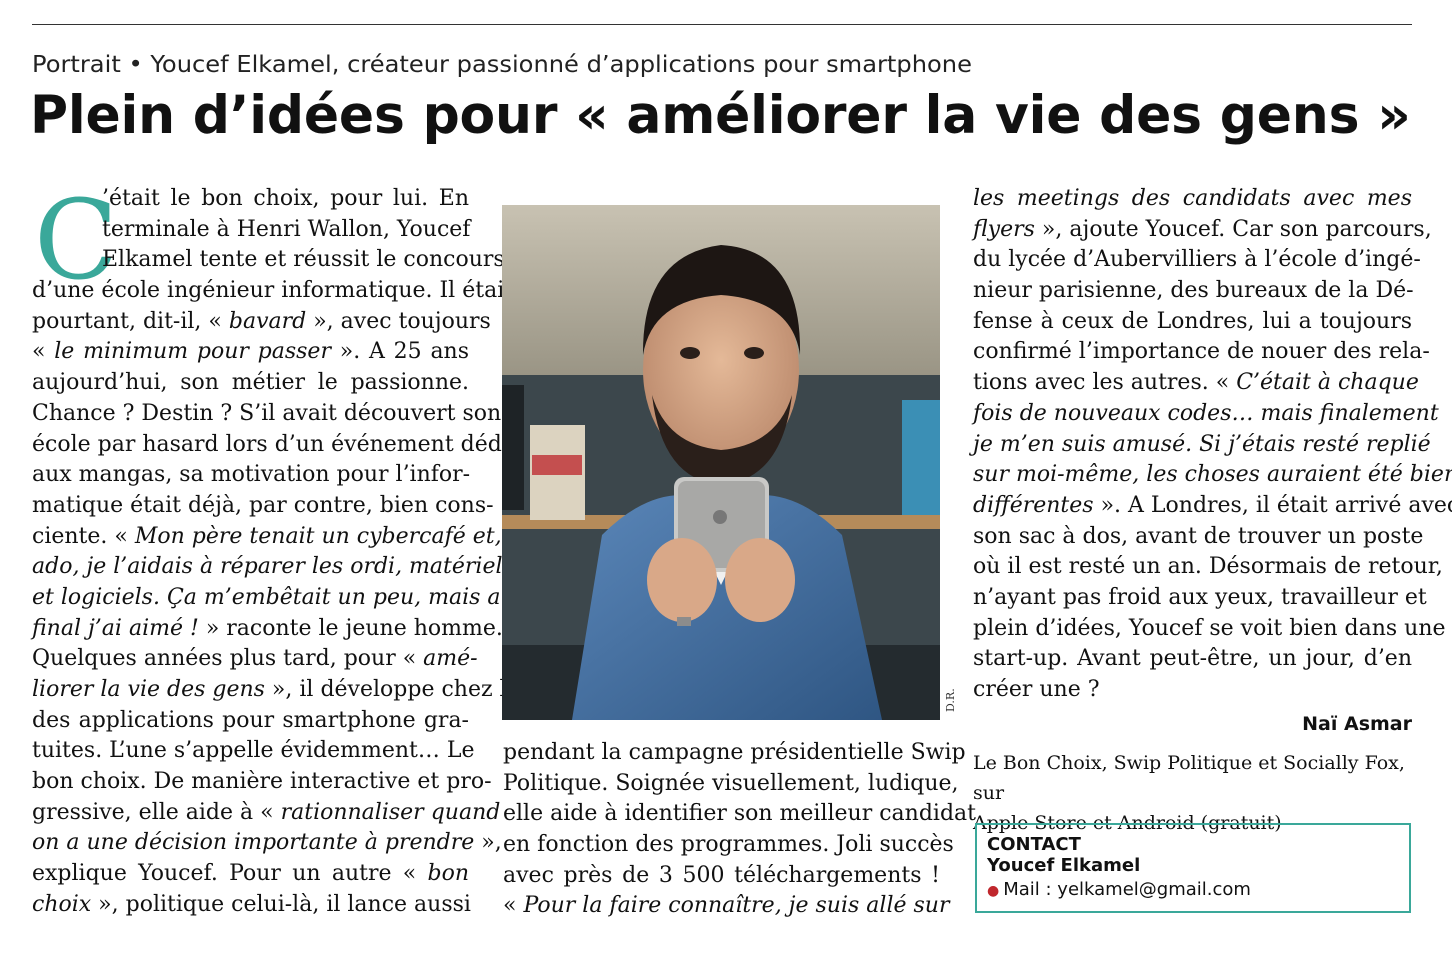 The height and width of the screenshot is (962, 1452). What do you see at coordinates (286, 229) in the screenshot?
I see `body-text: terminale à Henri Wallon, Youcef` at bounding box center [286, 229].